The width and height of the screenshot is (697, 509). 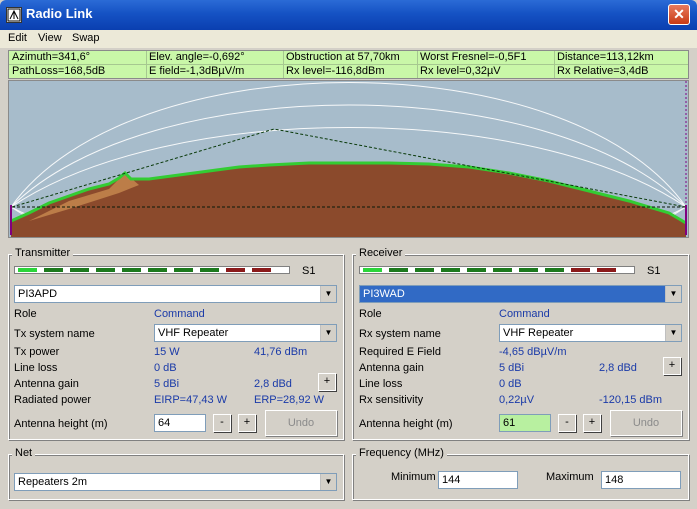 I want to click on rx-undo-button: Undo, so click(x=646, y=423).